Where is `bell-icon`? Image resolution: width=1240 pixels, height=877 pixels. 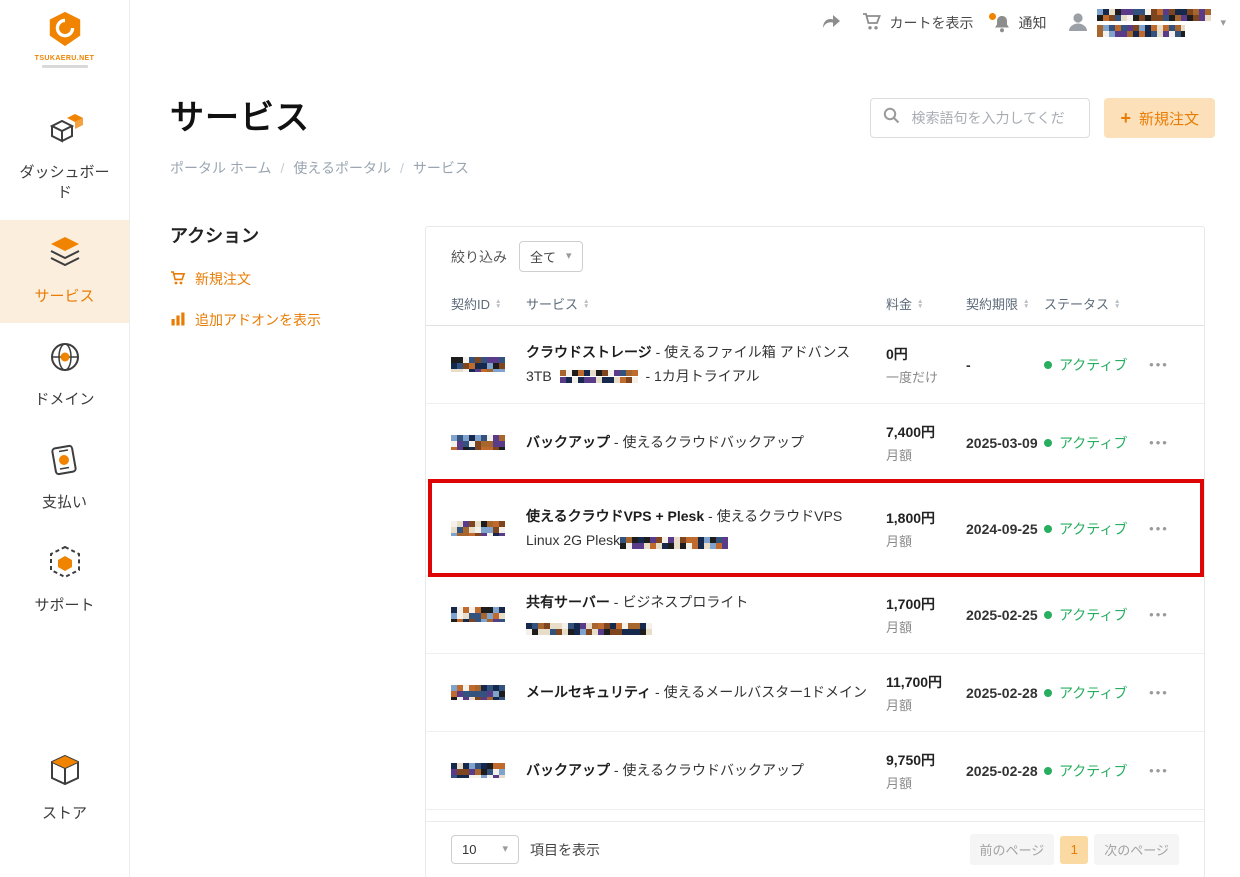 bell-icon is located at coordinates (1000, 22).